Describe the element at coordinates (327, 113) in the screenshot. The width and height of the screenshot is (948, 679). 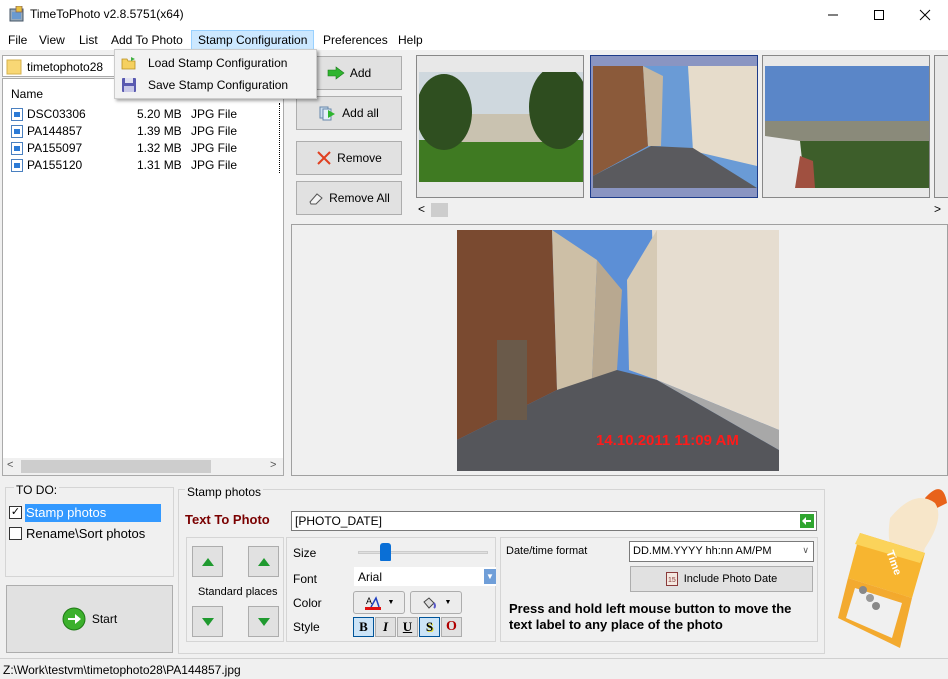
I see `add-all-icon` at that location.